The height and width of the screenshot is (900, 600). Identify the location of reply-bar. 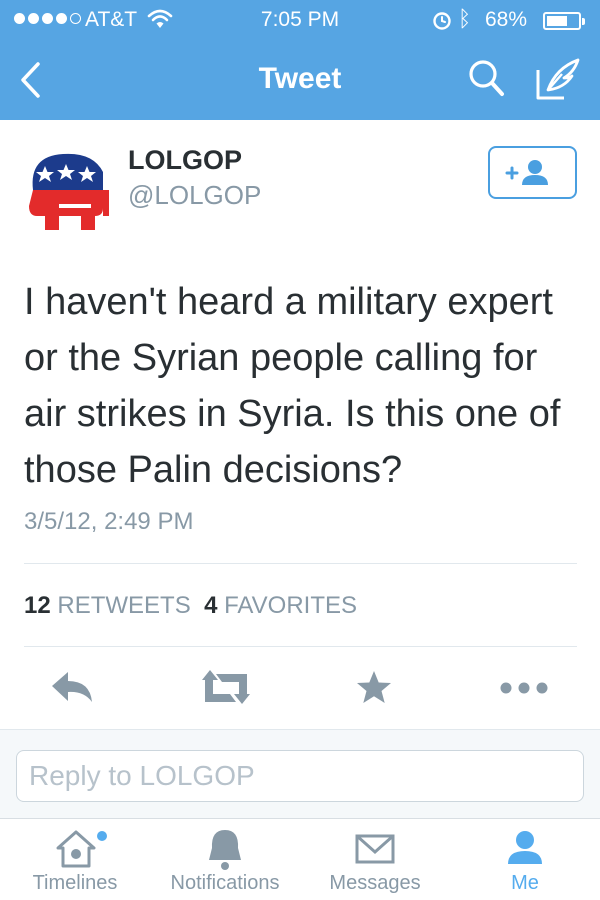
(300, 774).